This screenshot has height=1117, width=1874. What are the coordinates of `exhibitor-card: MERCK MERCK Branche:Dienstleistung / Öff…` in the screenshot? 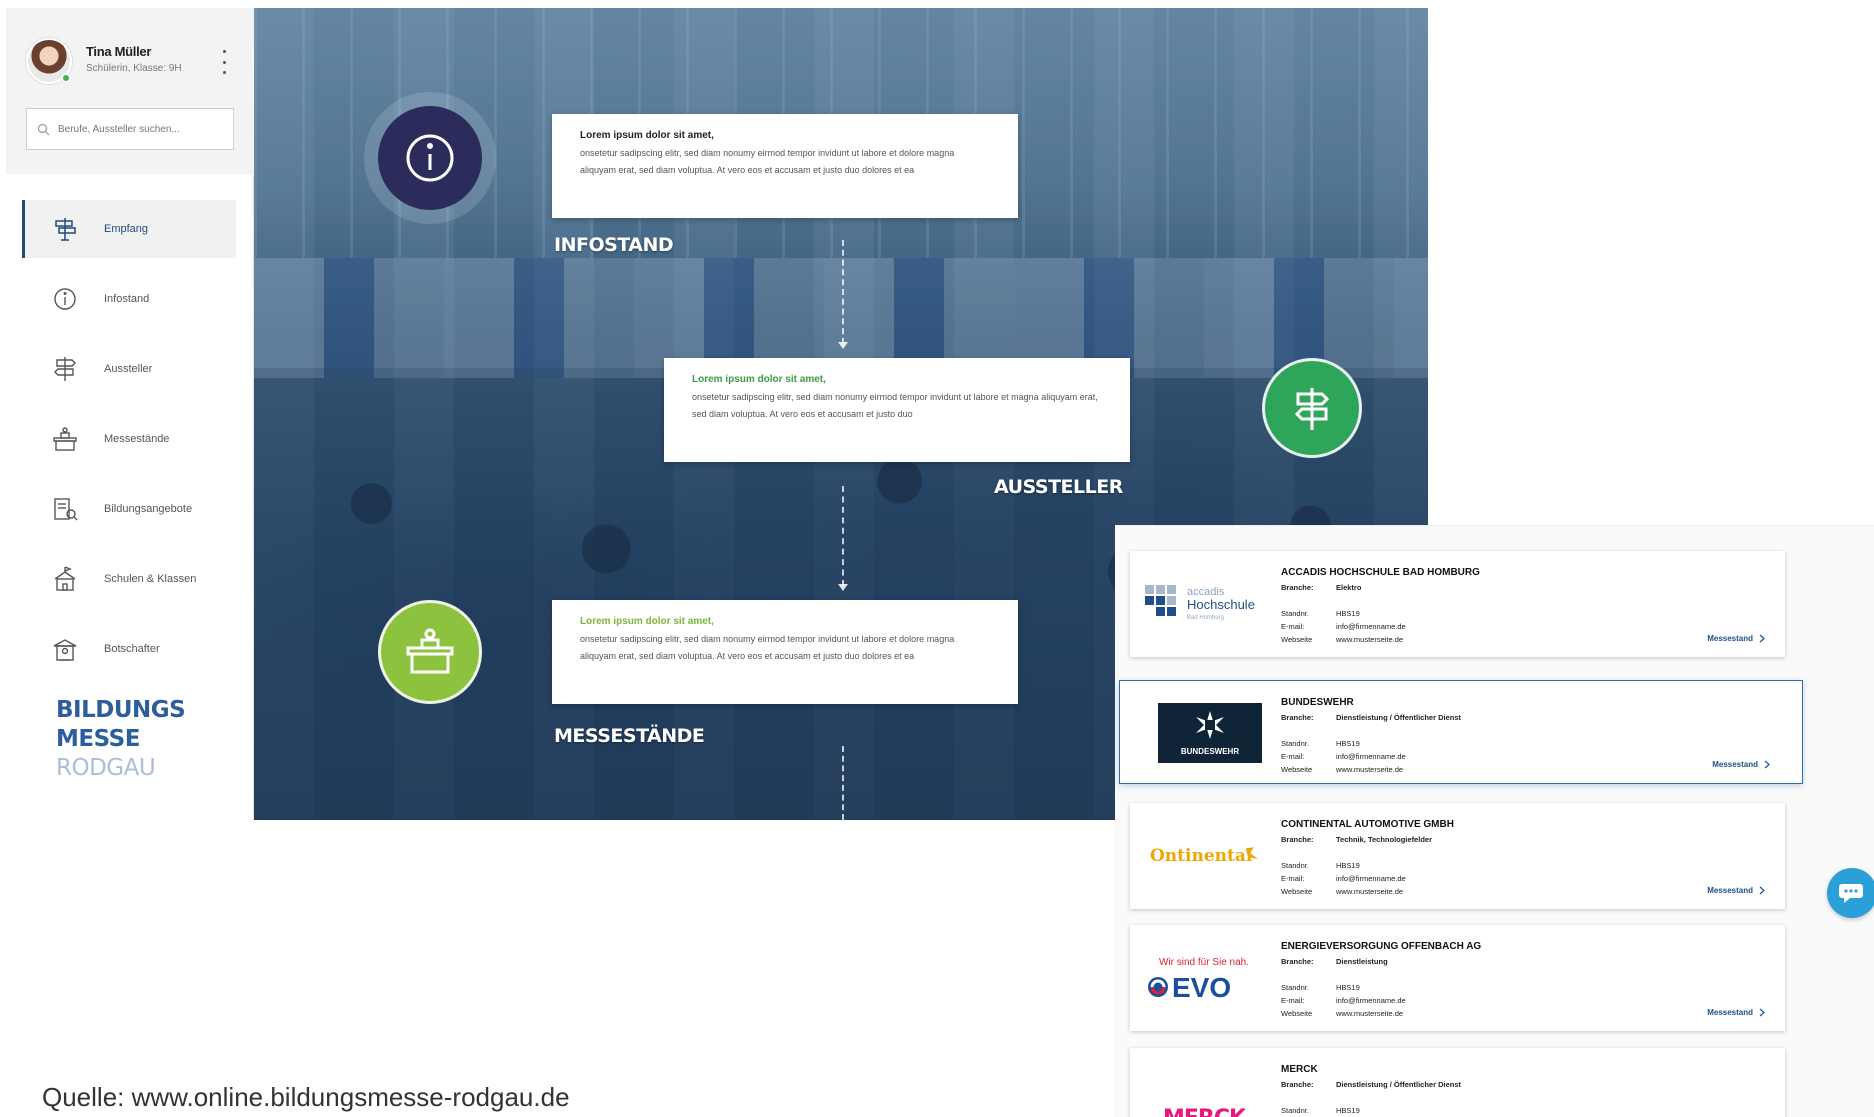 It's located at (1457, 1082).